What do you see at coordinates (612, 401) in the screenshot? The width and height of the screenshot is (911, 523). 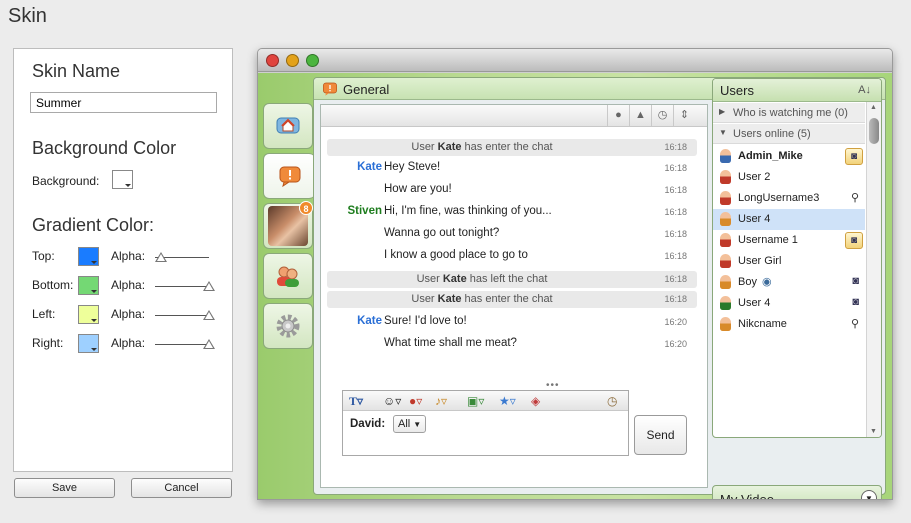 I see `timer-icon: ◷` at bounding box center [612, 401].